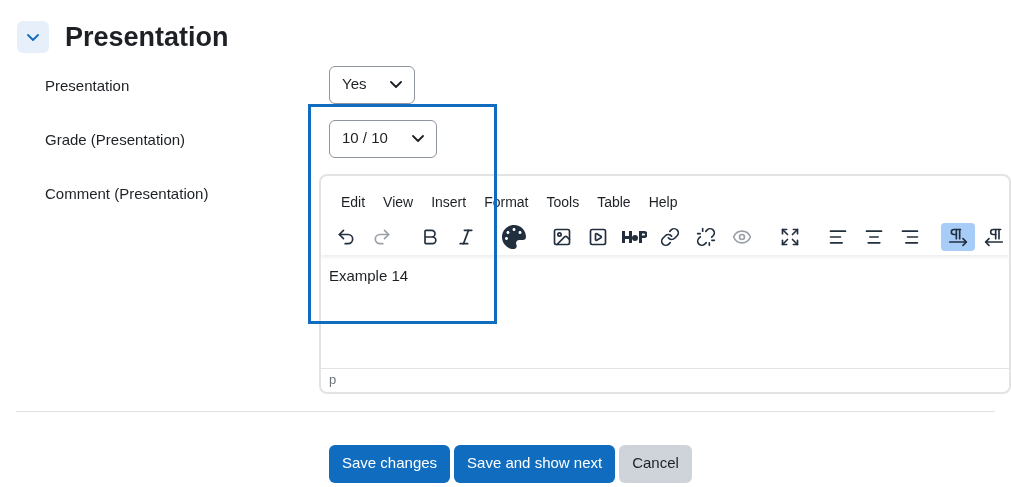  I want to click on toolbar-button, so click(957, 236).